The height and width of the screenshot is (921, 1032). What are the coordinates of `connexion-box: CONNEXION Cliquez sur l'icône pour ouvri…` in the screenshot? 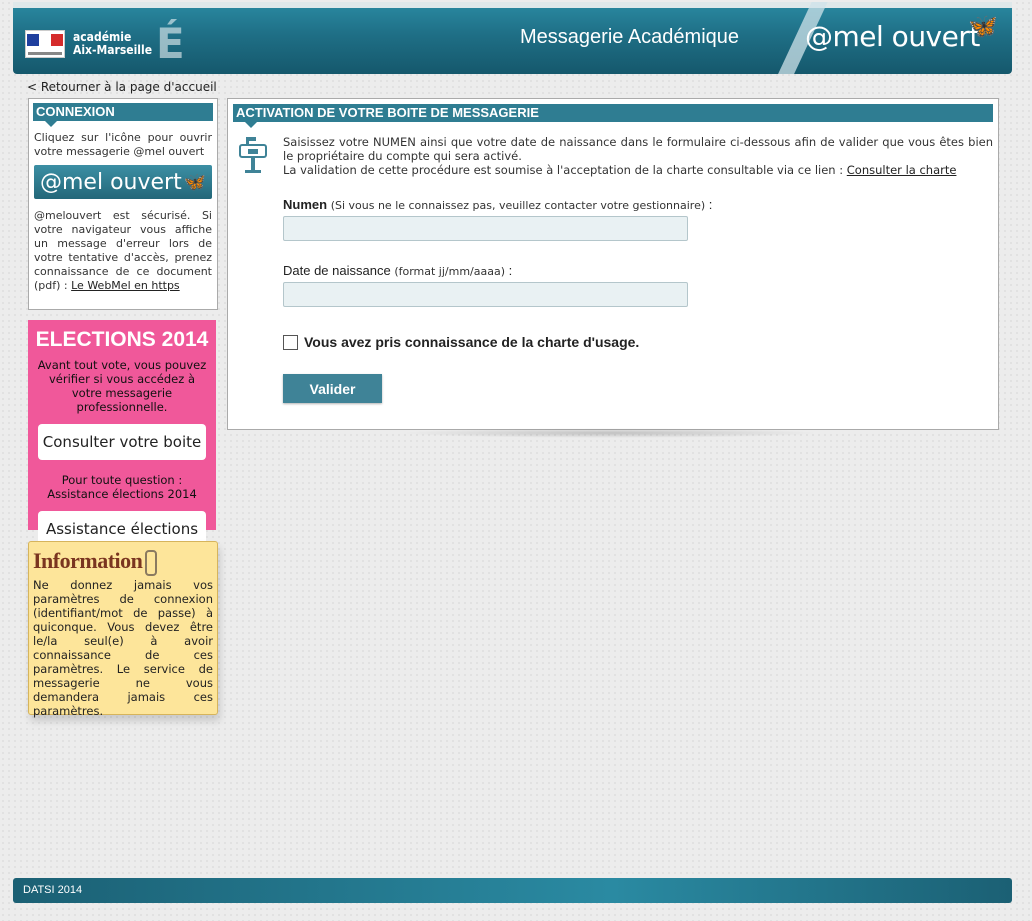 It's located at (123, 204).